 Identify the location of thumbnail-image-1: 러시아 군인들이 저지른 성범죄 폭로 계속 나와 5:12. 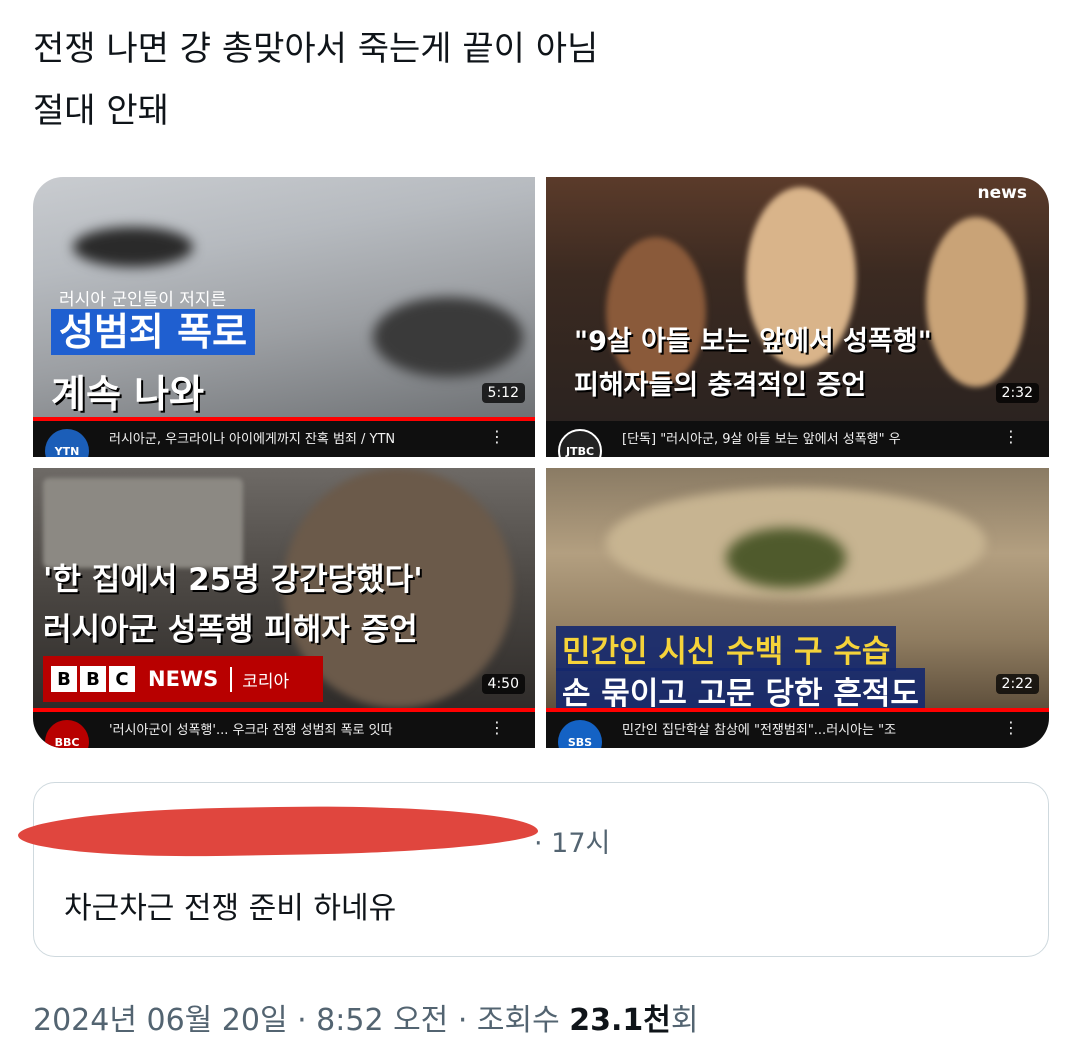
(284, 299).